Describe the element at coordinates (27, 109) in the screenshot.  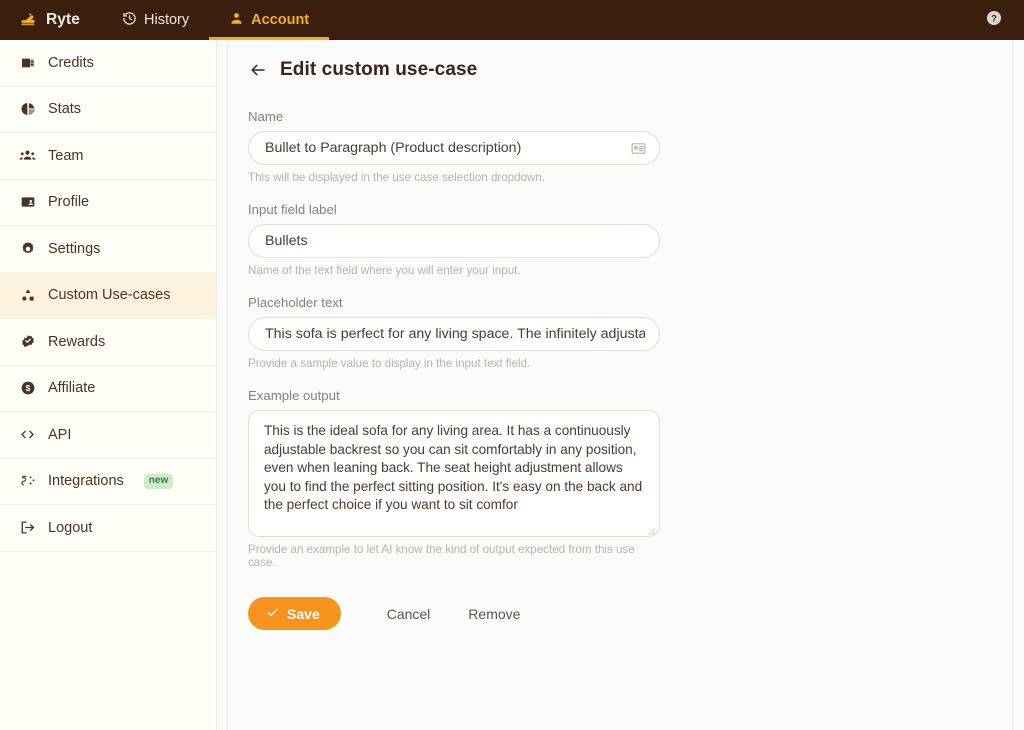
I see `pie-chart-icon` at that location.